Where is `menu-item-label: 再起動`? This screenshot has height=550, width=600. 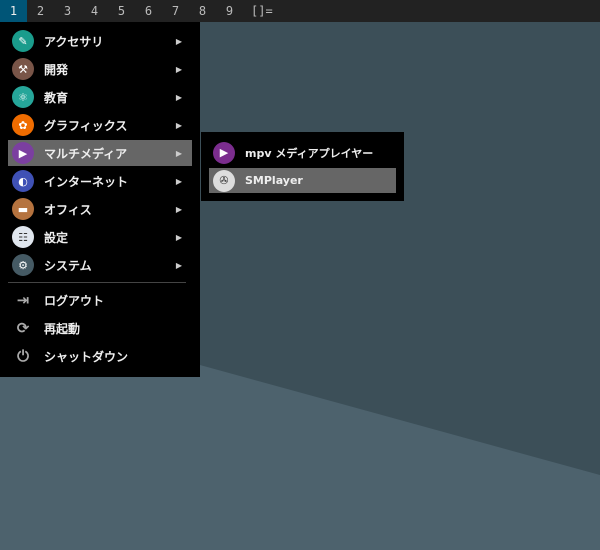
menu-item-label: 再起動 is located at coordinates (62, 328).